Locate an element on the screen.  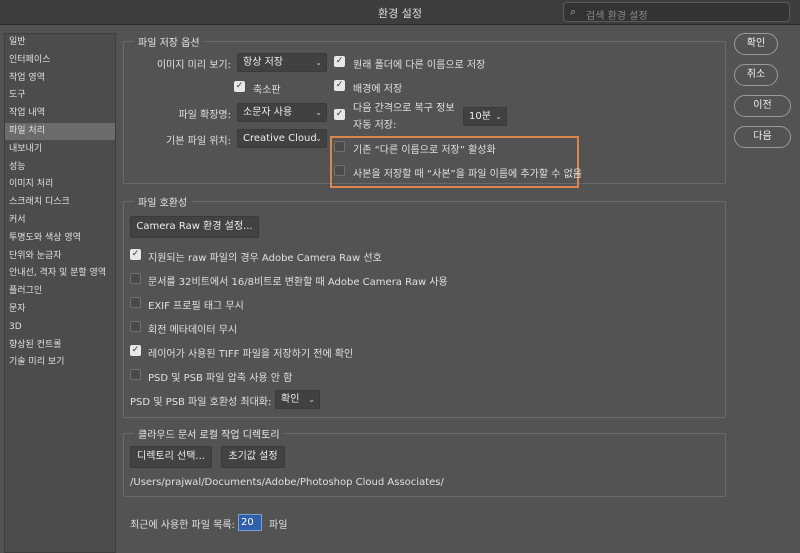
save-as-original-label: 원래 폴더에 다른 이름으로 저장 is located at coordinates (419, 65).